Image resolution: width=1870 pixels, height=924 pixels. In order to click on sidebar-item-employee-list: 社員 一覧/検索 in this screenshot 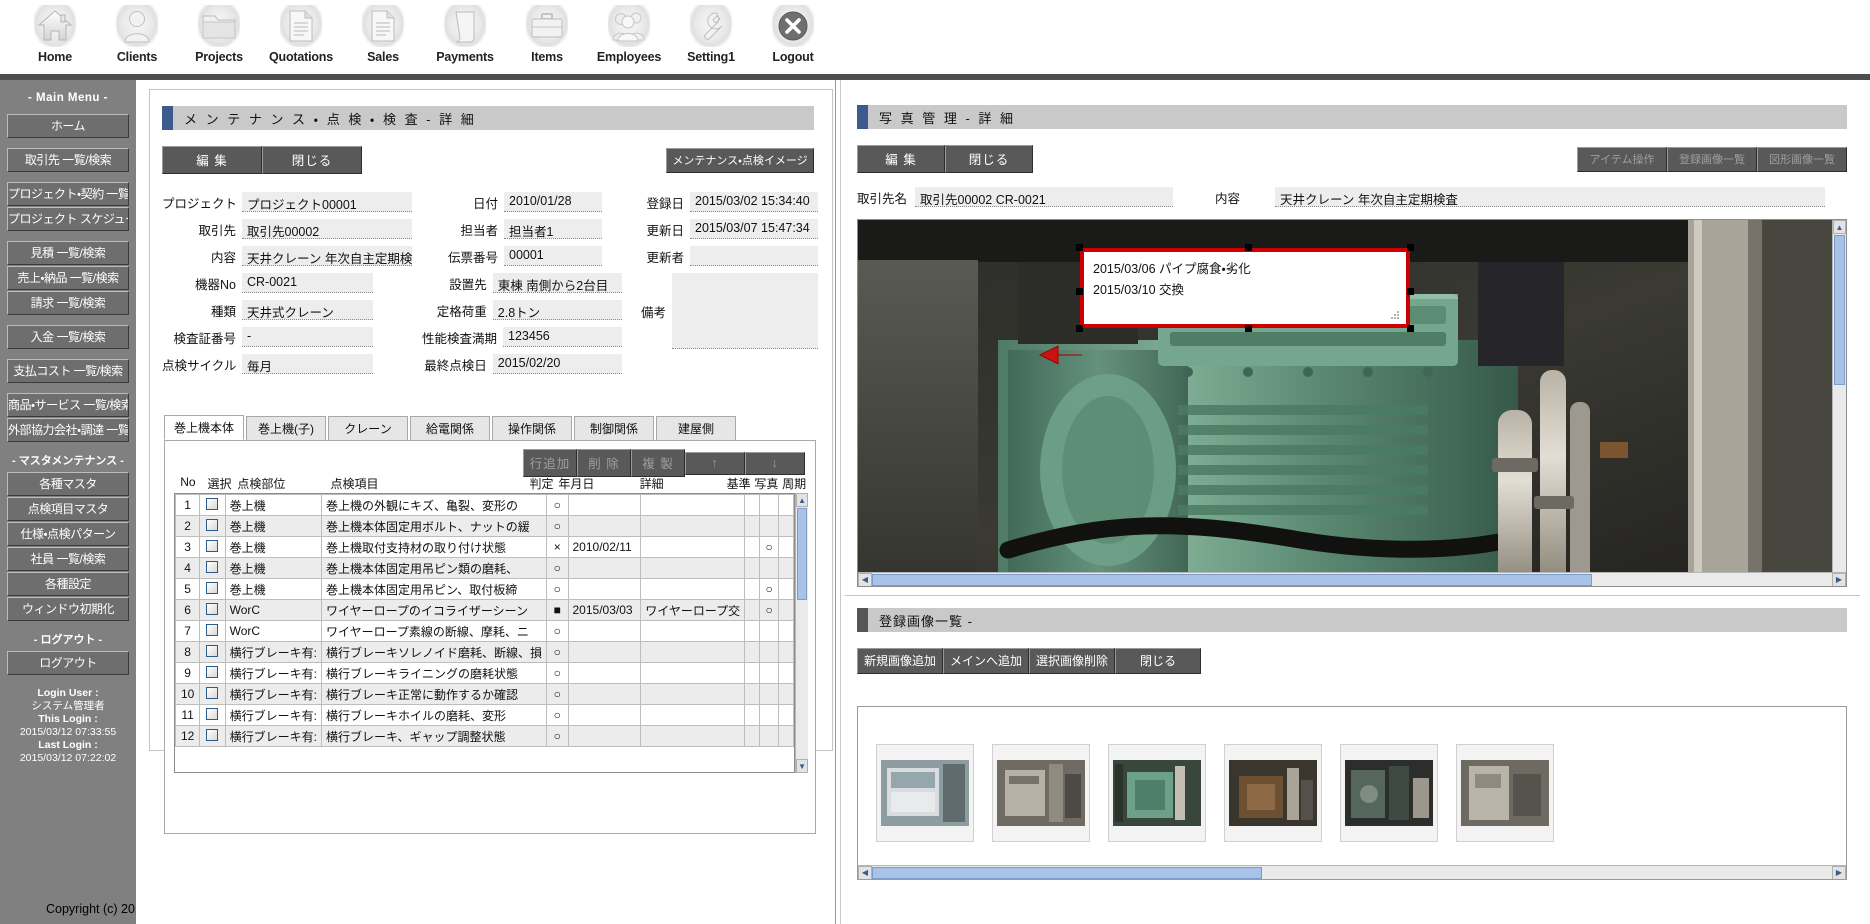, I will do `click(68, 559)`.